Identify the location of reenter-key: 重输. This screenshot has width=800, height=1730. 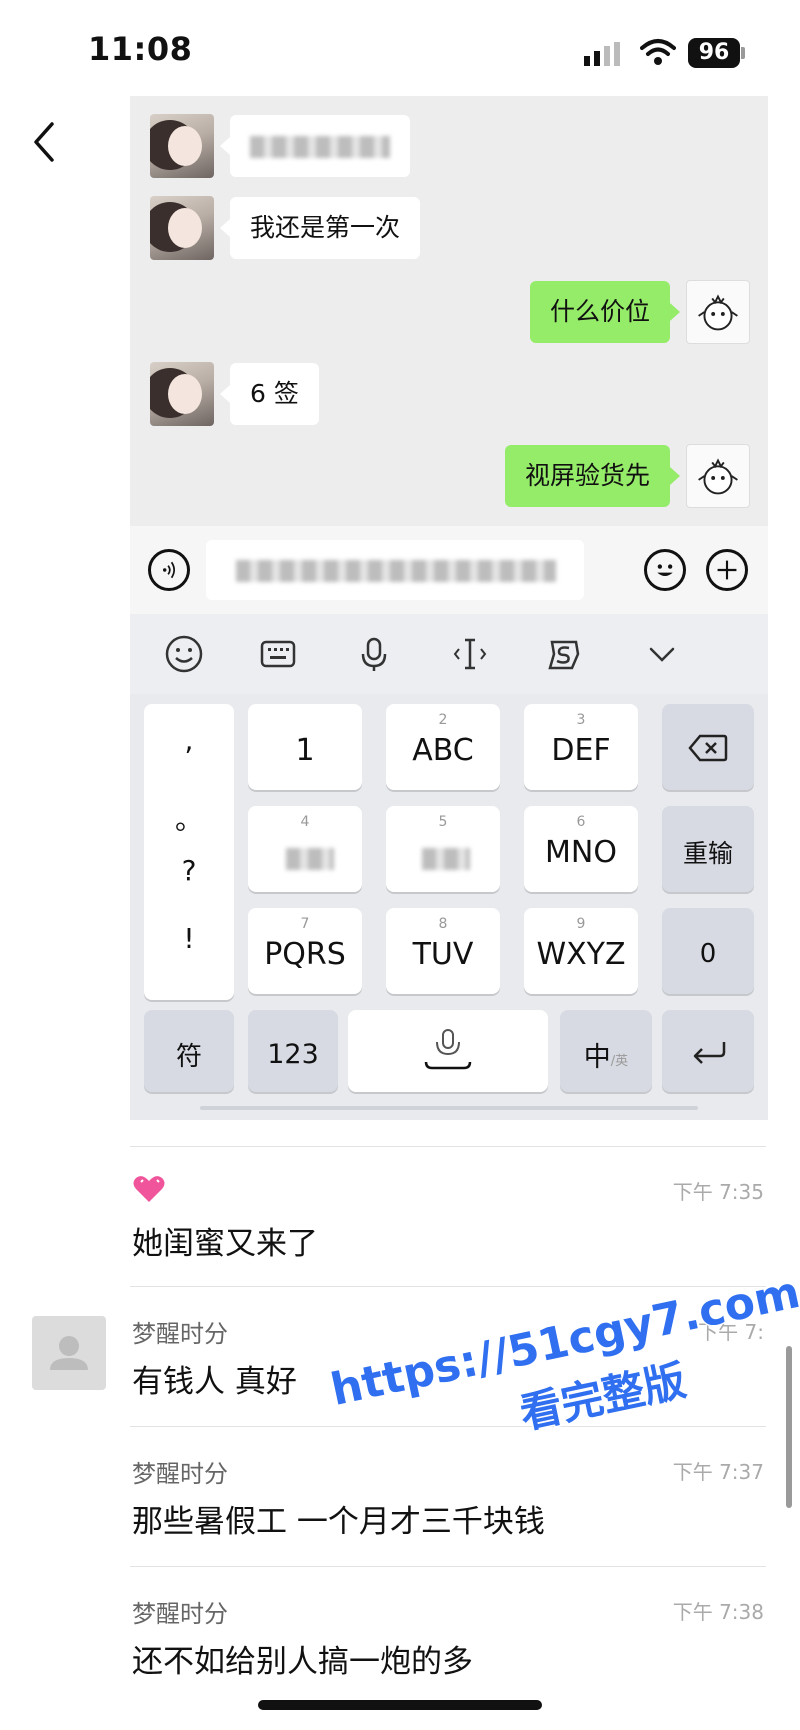
(708, 849).